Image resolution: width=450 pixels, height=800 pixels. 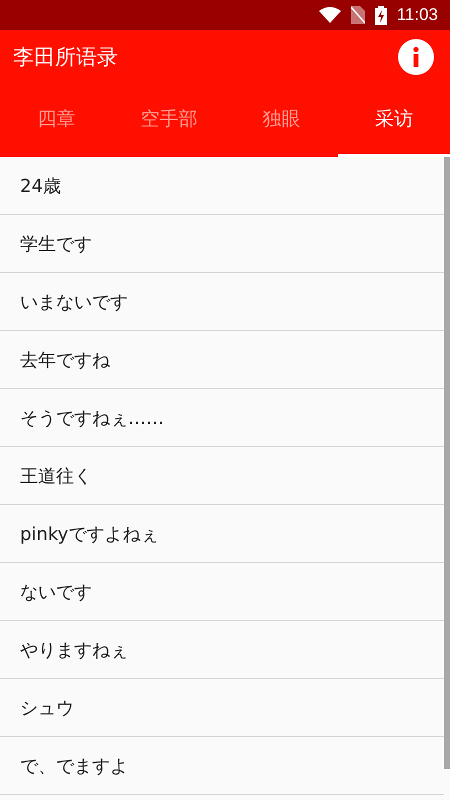 I want to click on info-icon, so click(x=416, y=56).